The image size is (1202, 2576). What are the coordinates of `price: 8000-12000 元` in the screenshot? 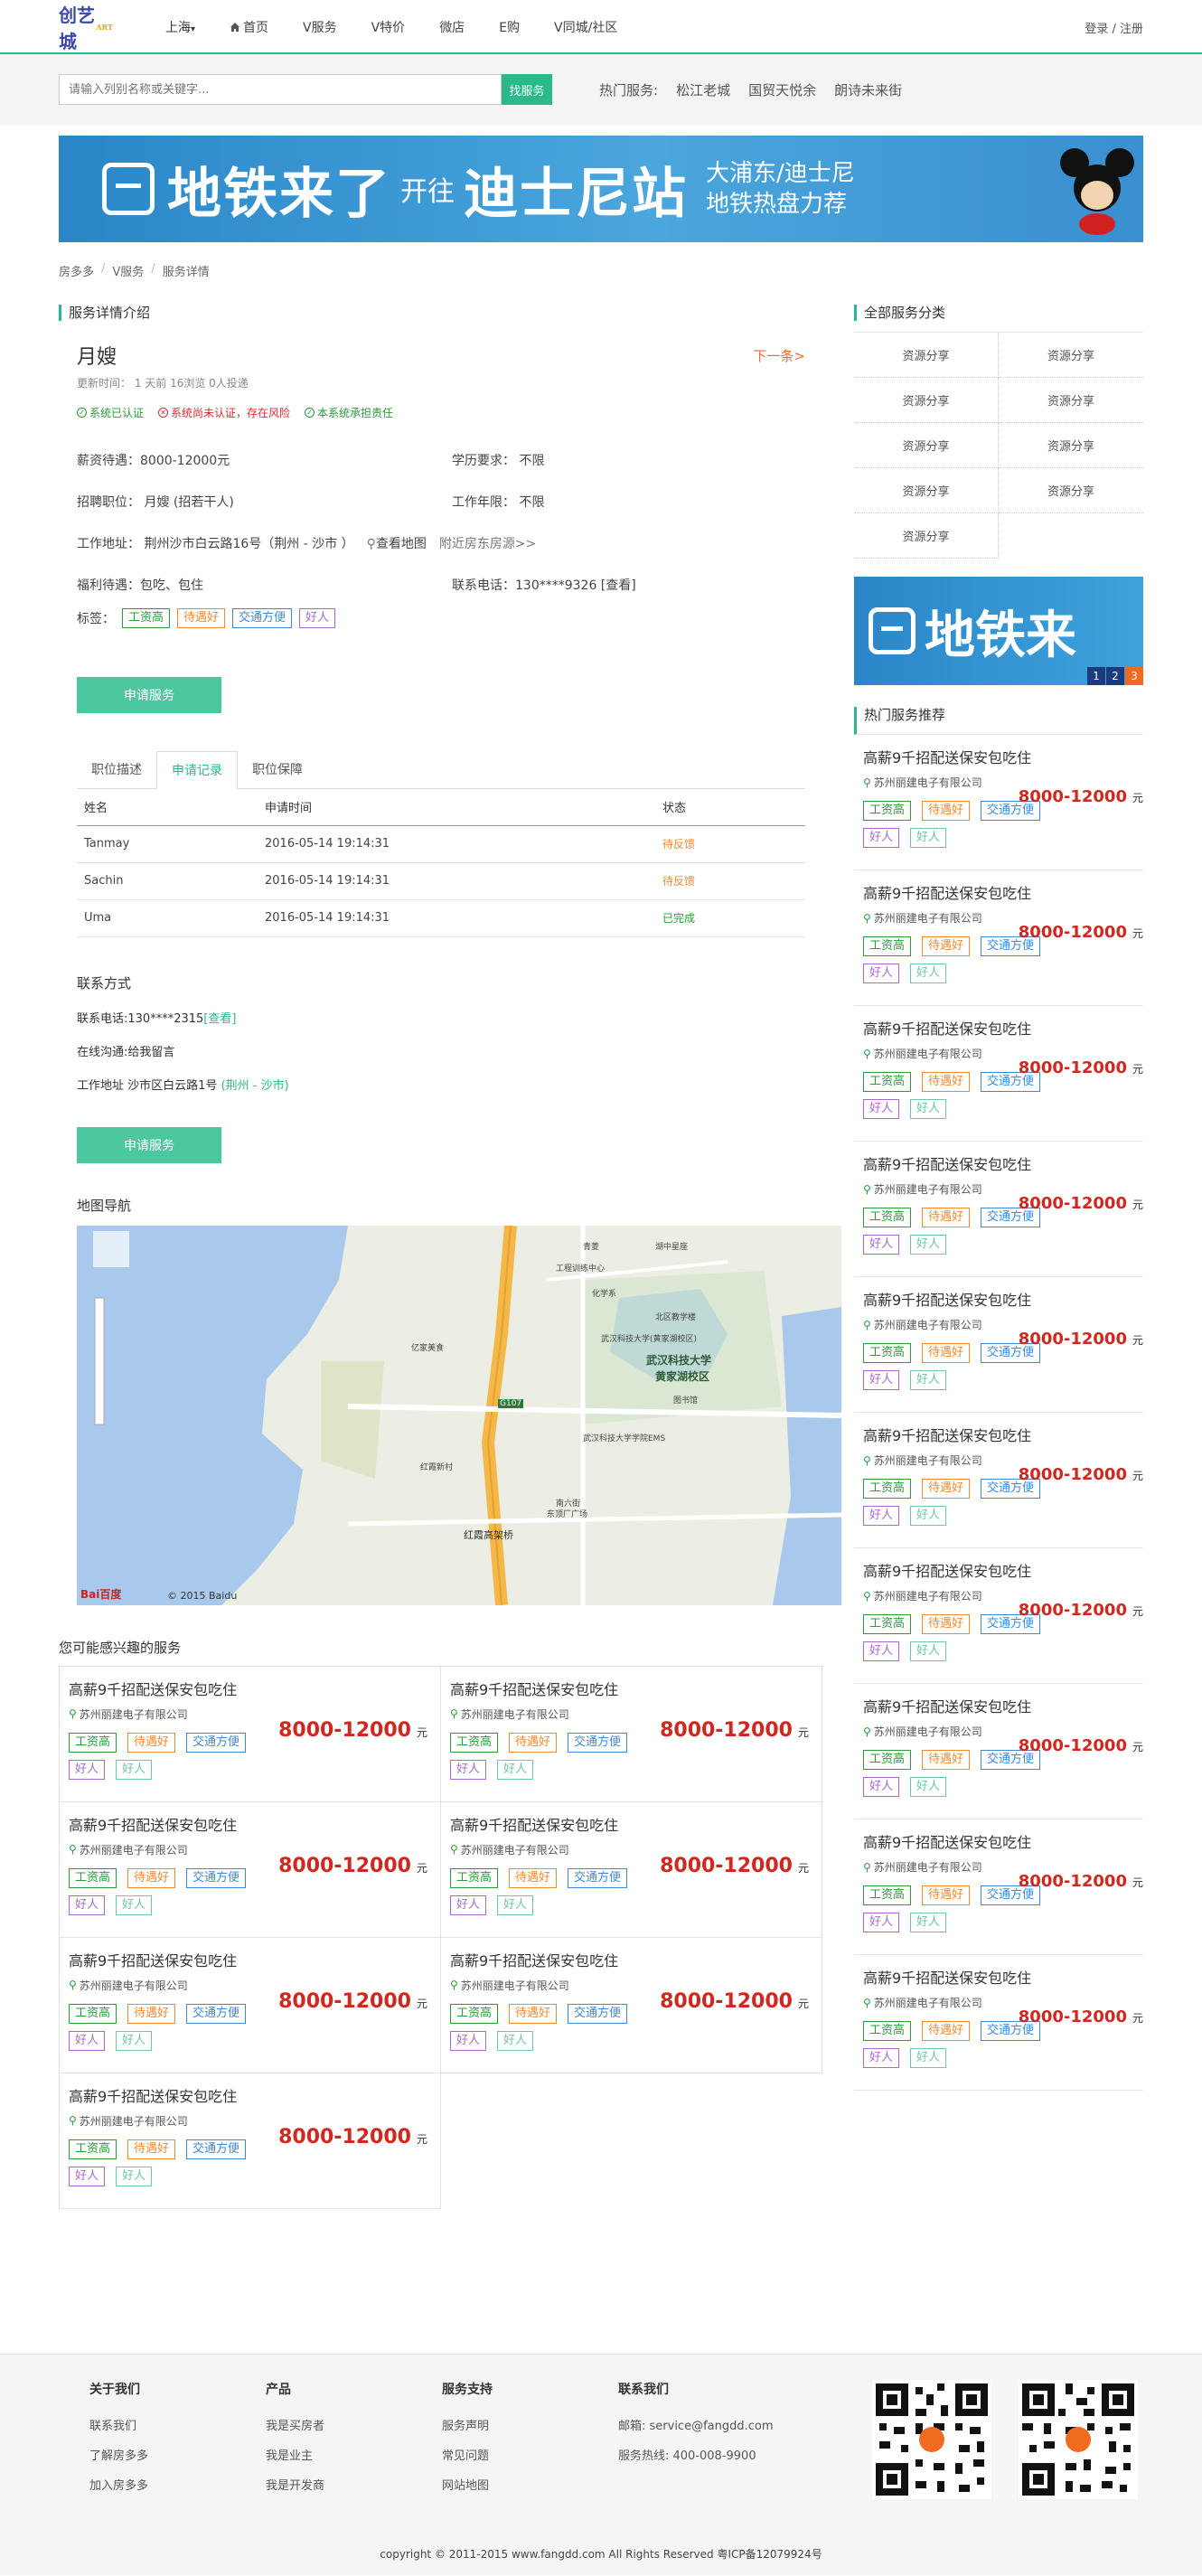 It's located at (734, 1866).